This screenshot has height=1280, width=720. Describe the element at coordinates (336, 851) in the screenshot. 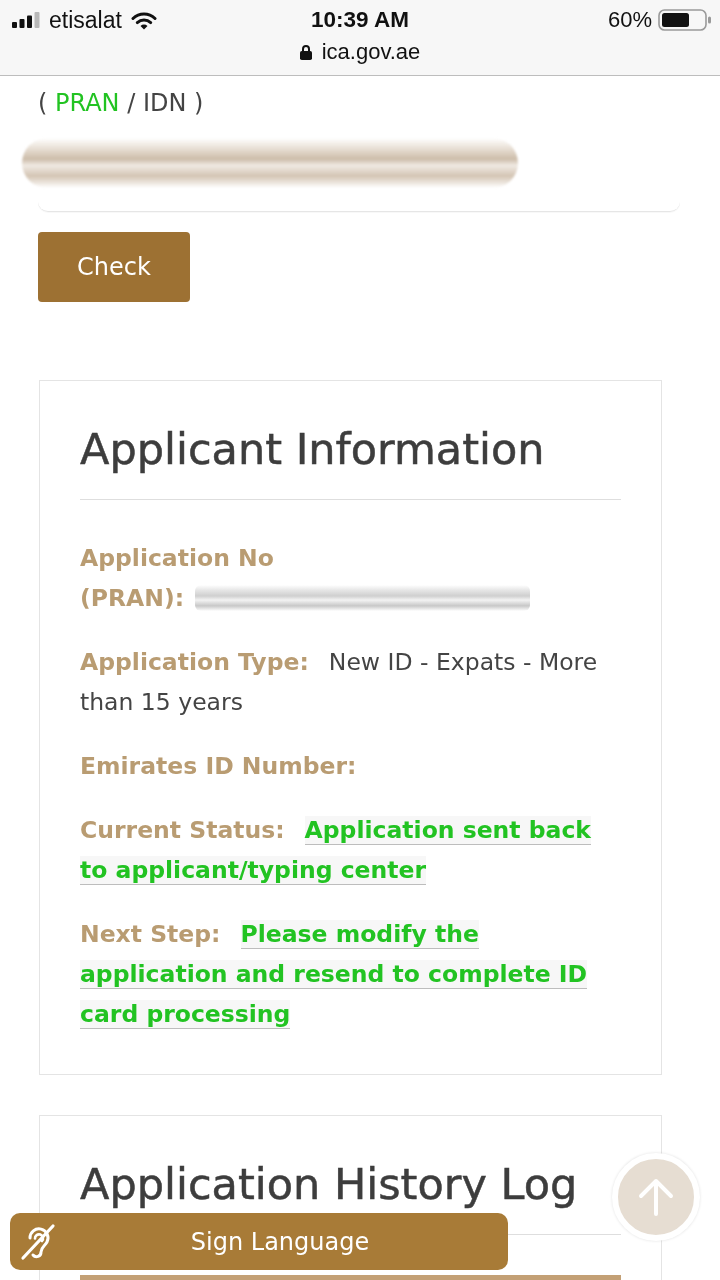

I see `info-row-text: Current Status: Application sent back to applicant/typing center` at that location.